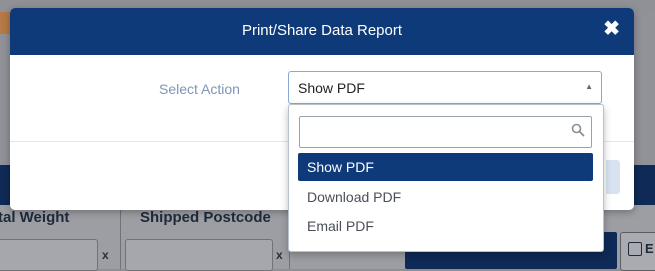  What do you see at coordinates (578, 130) in the screenshot?
I see `search-icon` at bounding box center [578, 130].